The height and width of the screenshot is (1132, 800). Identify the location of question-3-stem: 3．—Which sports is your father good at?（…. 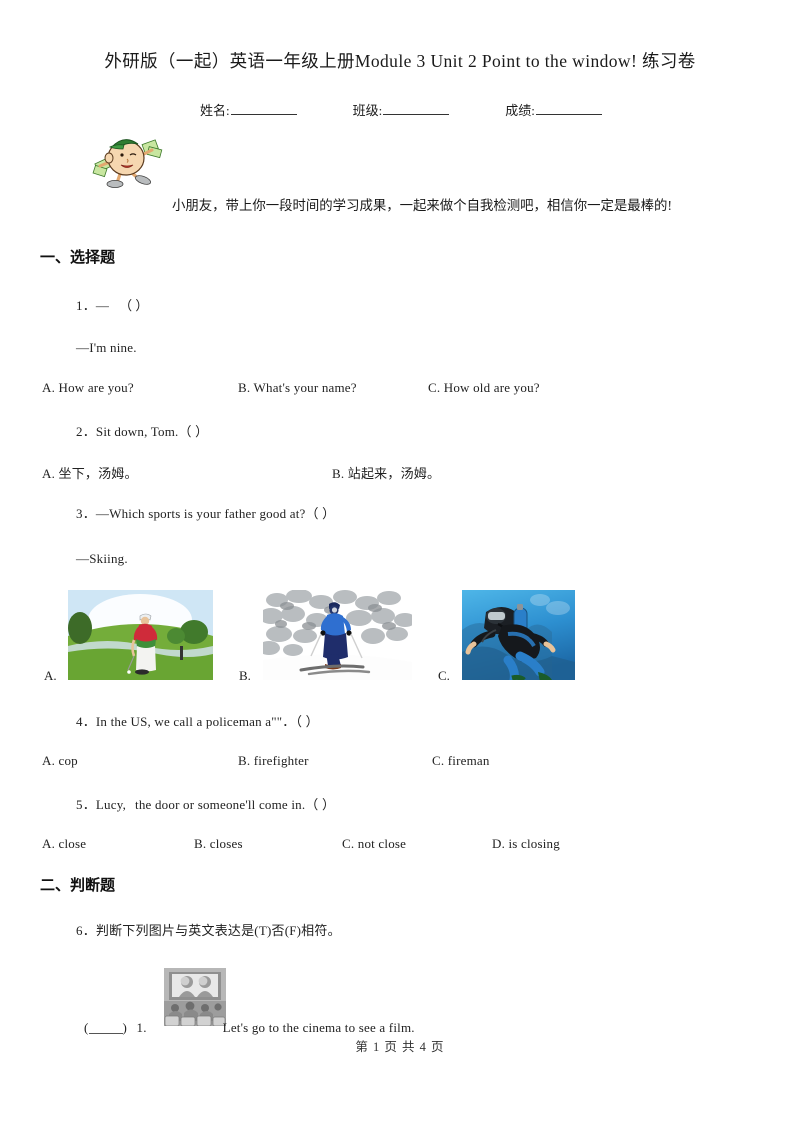
(206, 513).